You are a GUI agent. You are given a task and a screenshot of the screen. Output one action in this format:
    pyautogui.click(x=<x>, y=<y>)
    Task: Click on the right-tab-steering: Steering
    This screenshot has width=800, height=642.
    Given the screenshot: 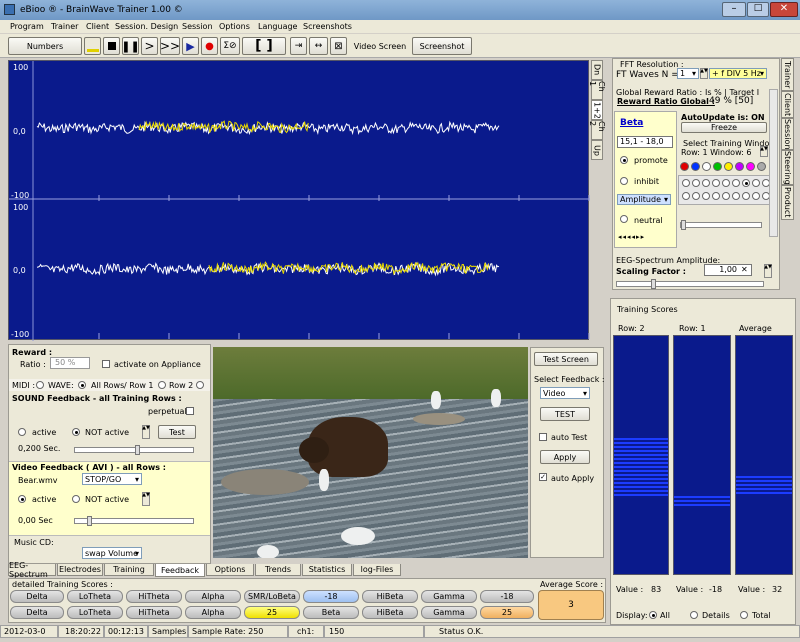 What is the action you would take?
    pyautogui.click(x=787, y=167)
    